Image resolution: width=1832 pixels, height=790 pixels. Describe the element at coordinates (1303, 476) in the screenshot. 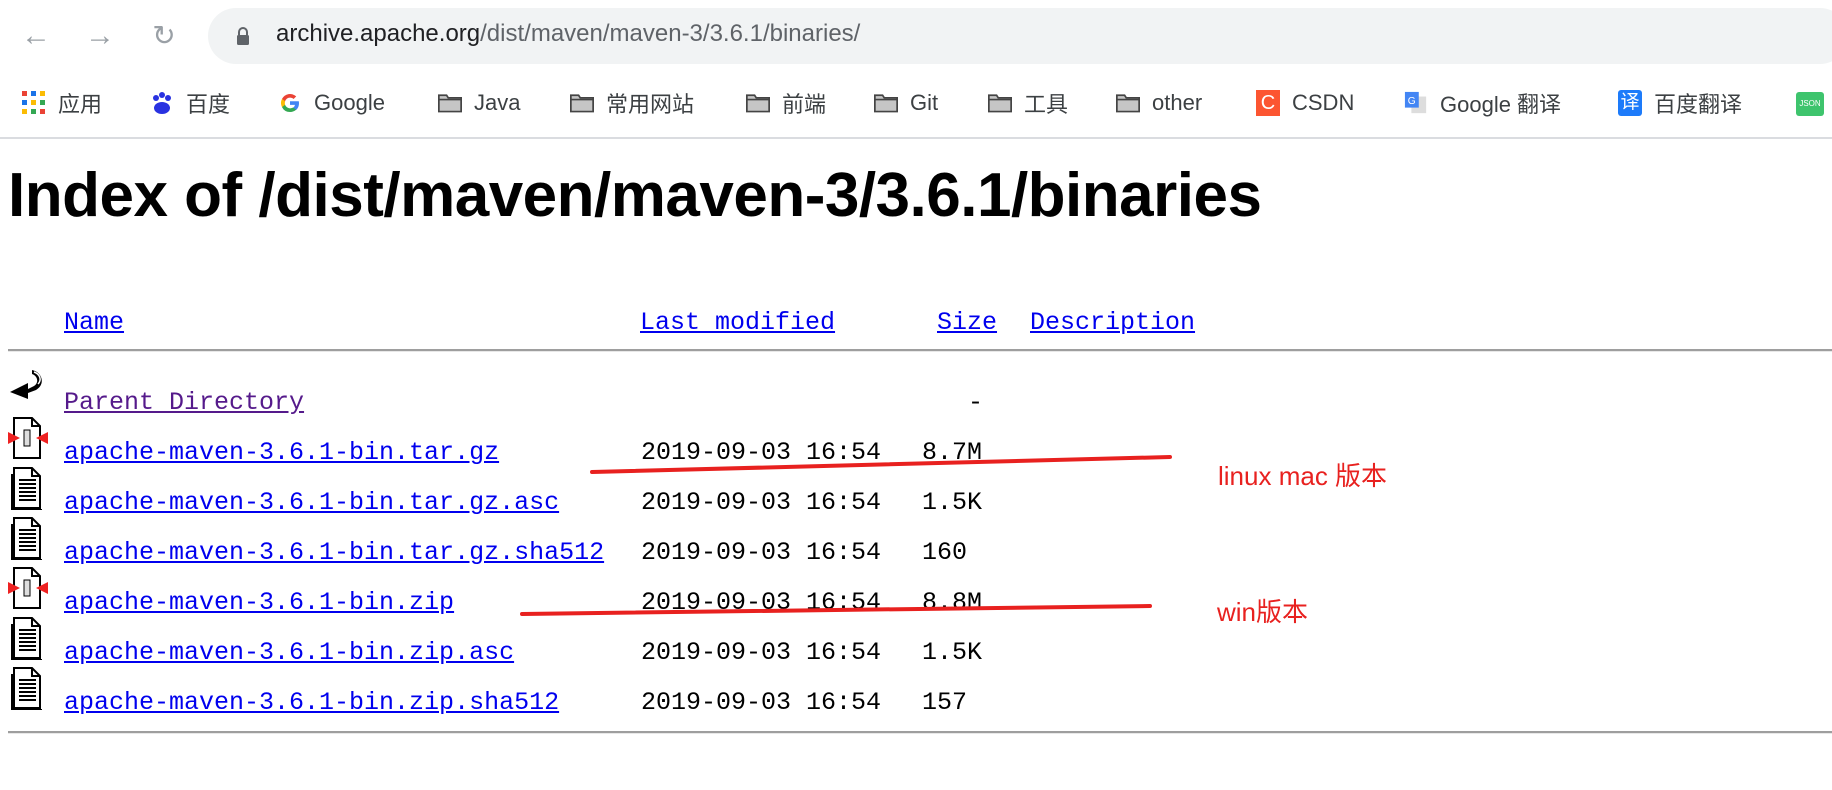

I see `linux-mac-annotation: linux mac 版本` at that location.